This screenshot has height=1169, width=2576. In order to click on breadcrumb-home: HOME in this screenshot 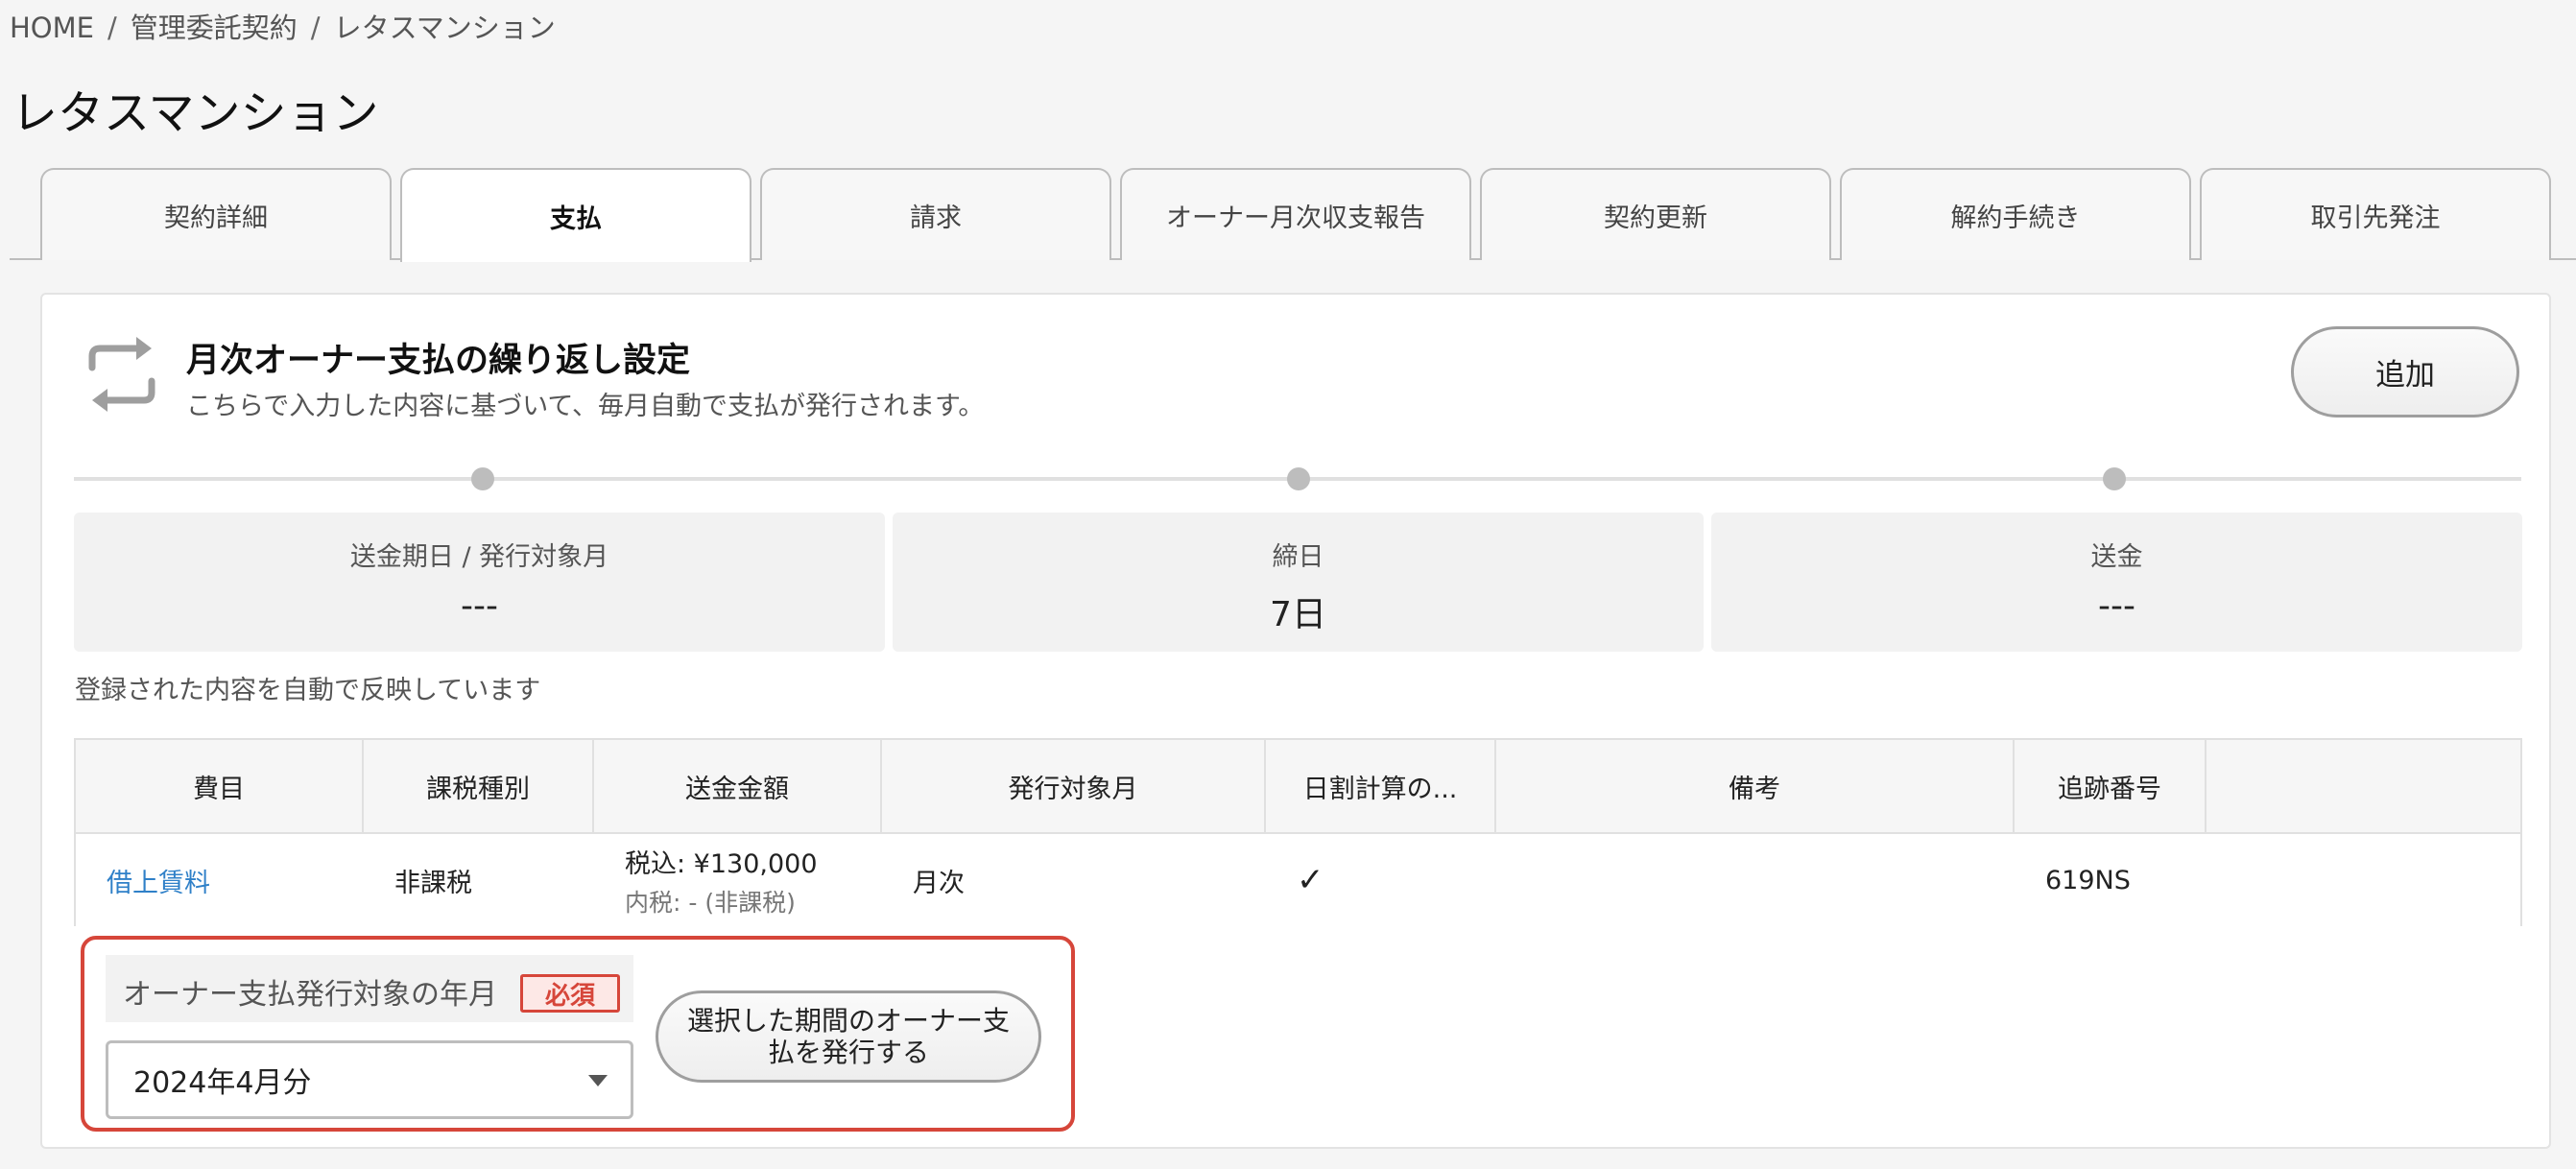, I will do `click(52, 28)`.